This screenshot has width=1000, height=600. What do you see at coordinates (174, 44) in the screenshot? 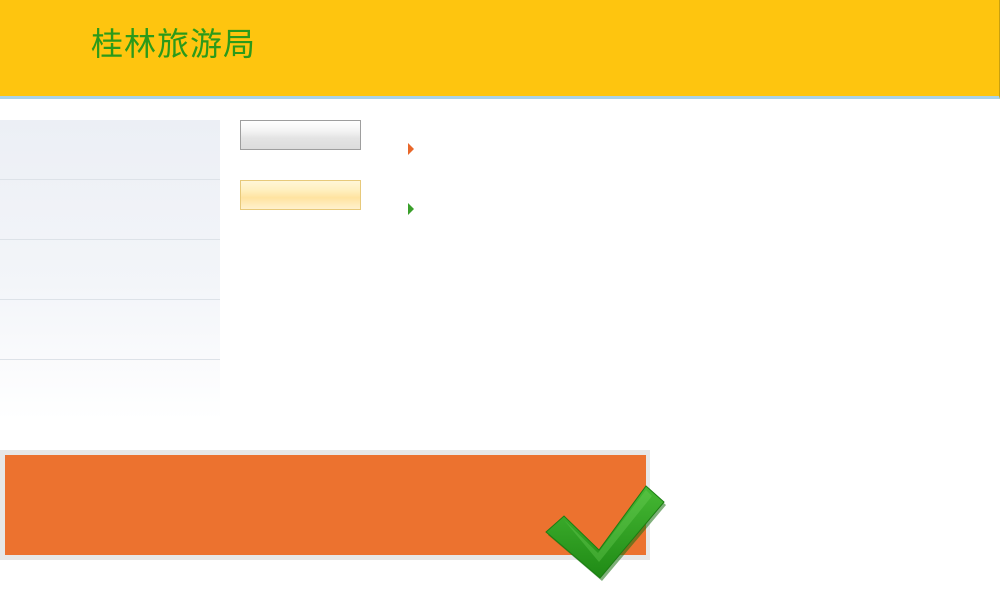
I see `site-title: 桂林旅游局` at bounding box center [174, 44].